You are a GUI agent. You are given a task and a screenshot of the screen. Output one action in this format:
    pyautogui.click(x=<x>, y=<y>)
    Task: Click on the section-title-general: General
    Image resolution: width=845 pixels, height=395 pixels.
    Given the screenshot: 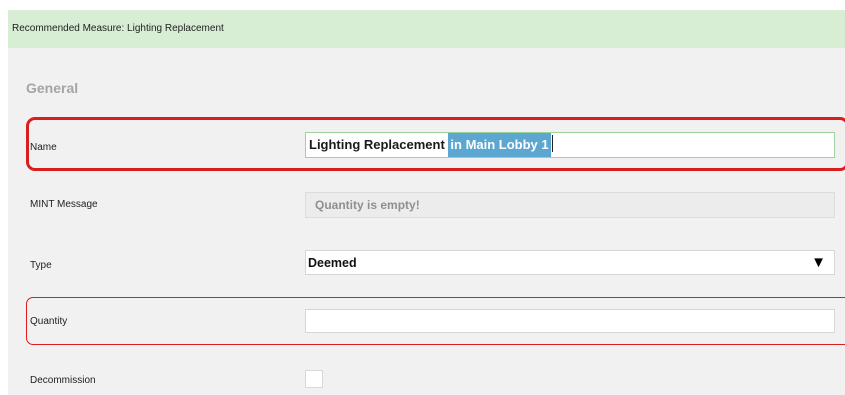 What is the action you would take?
    pyautogui.click(x=52, y=88)
    